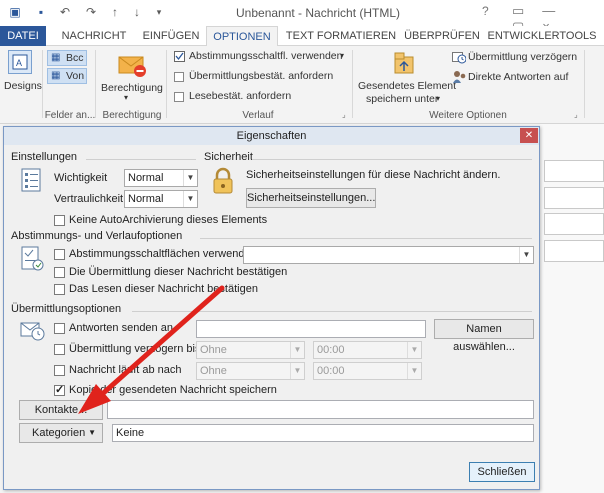  I want to click on auto-archiv-label: Keine AutoArchivierung dieses Elements, so click(168, 220).